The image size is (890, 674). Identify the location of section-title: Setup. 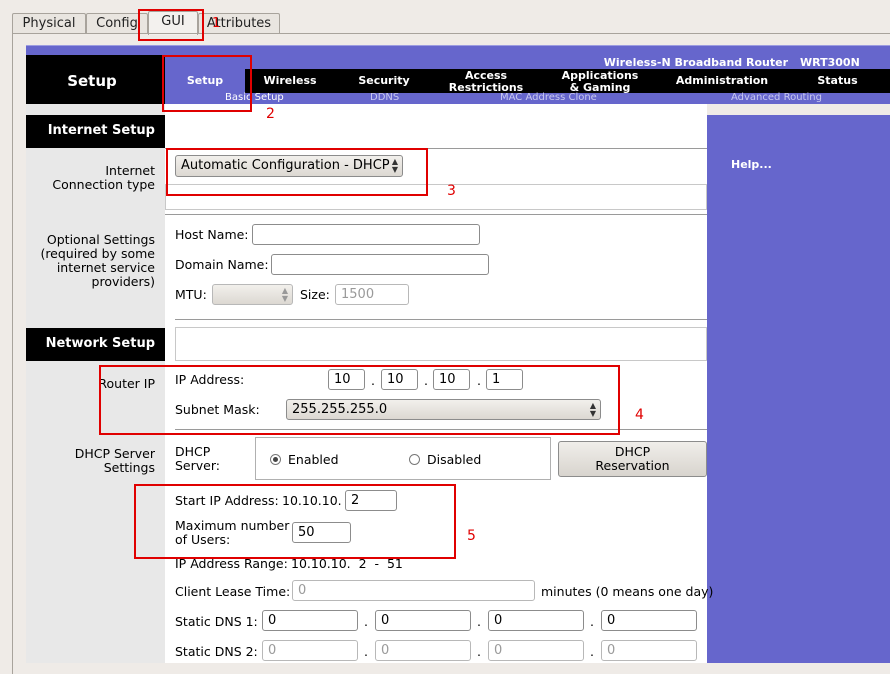
(92, 81).